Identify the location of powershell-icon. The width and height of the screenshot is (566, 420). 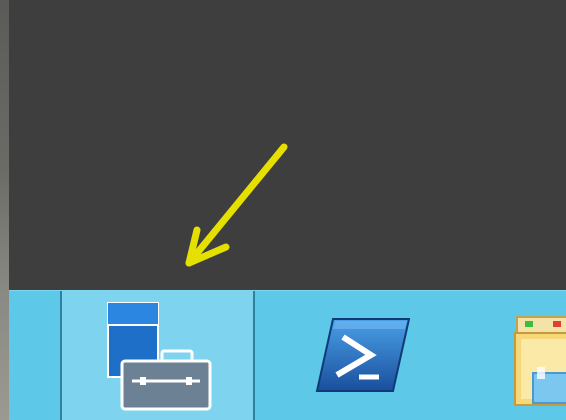
(363, 355).